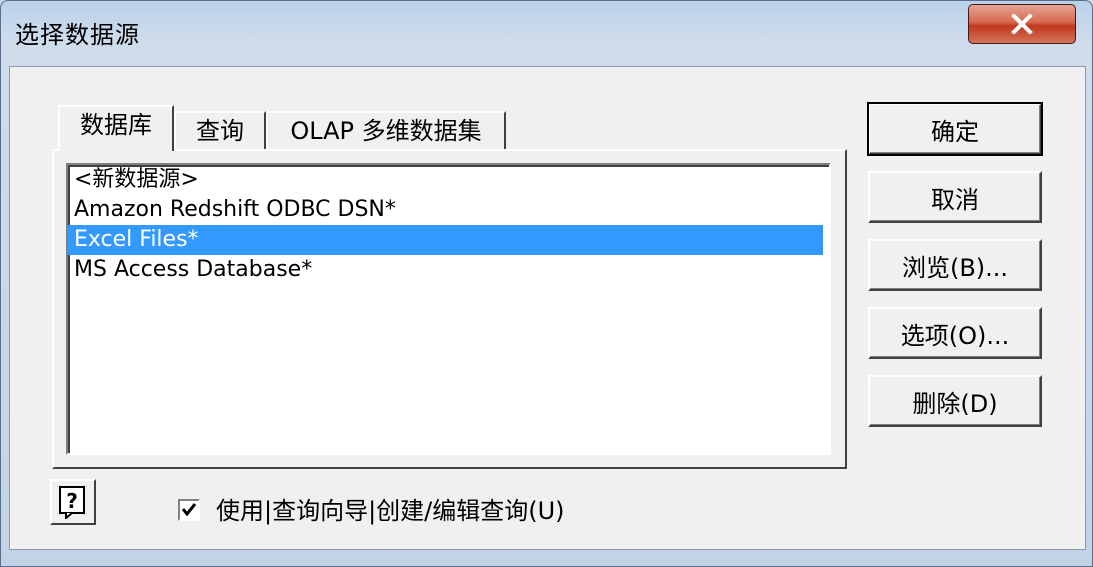 The height and width of the screenshot is (567, 1093). What do you see at coordinates (445, 270) in the screenshot?
I see `list-item-ms-access: MS Access Database*` at bounding box center [445, 270].